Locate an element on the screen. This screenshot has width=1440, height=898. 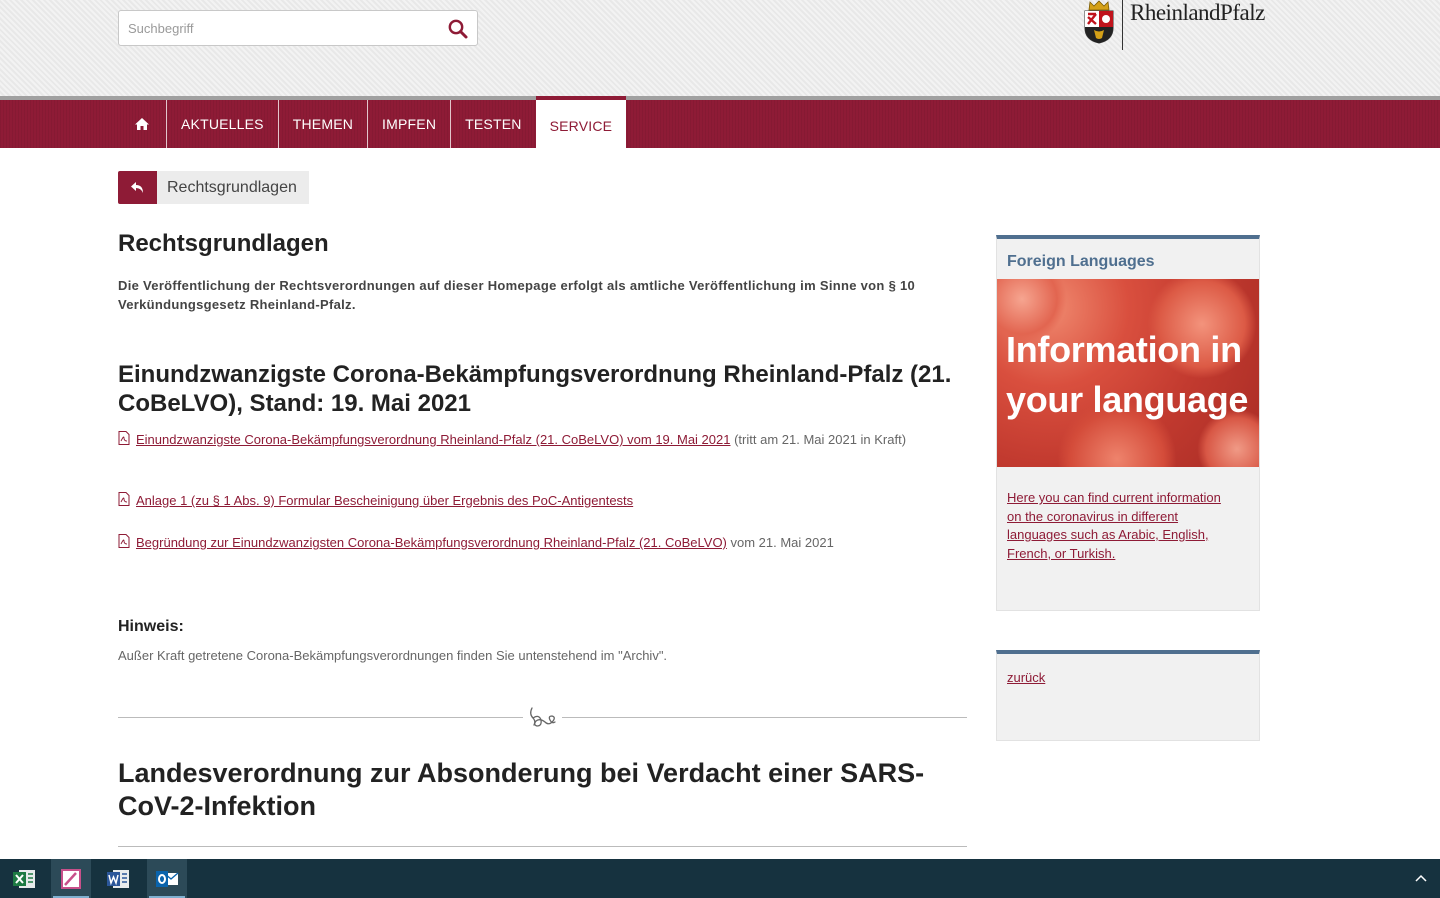
search-input is located at coordinates (274, 28).